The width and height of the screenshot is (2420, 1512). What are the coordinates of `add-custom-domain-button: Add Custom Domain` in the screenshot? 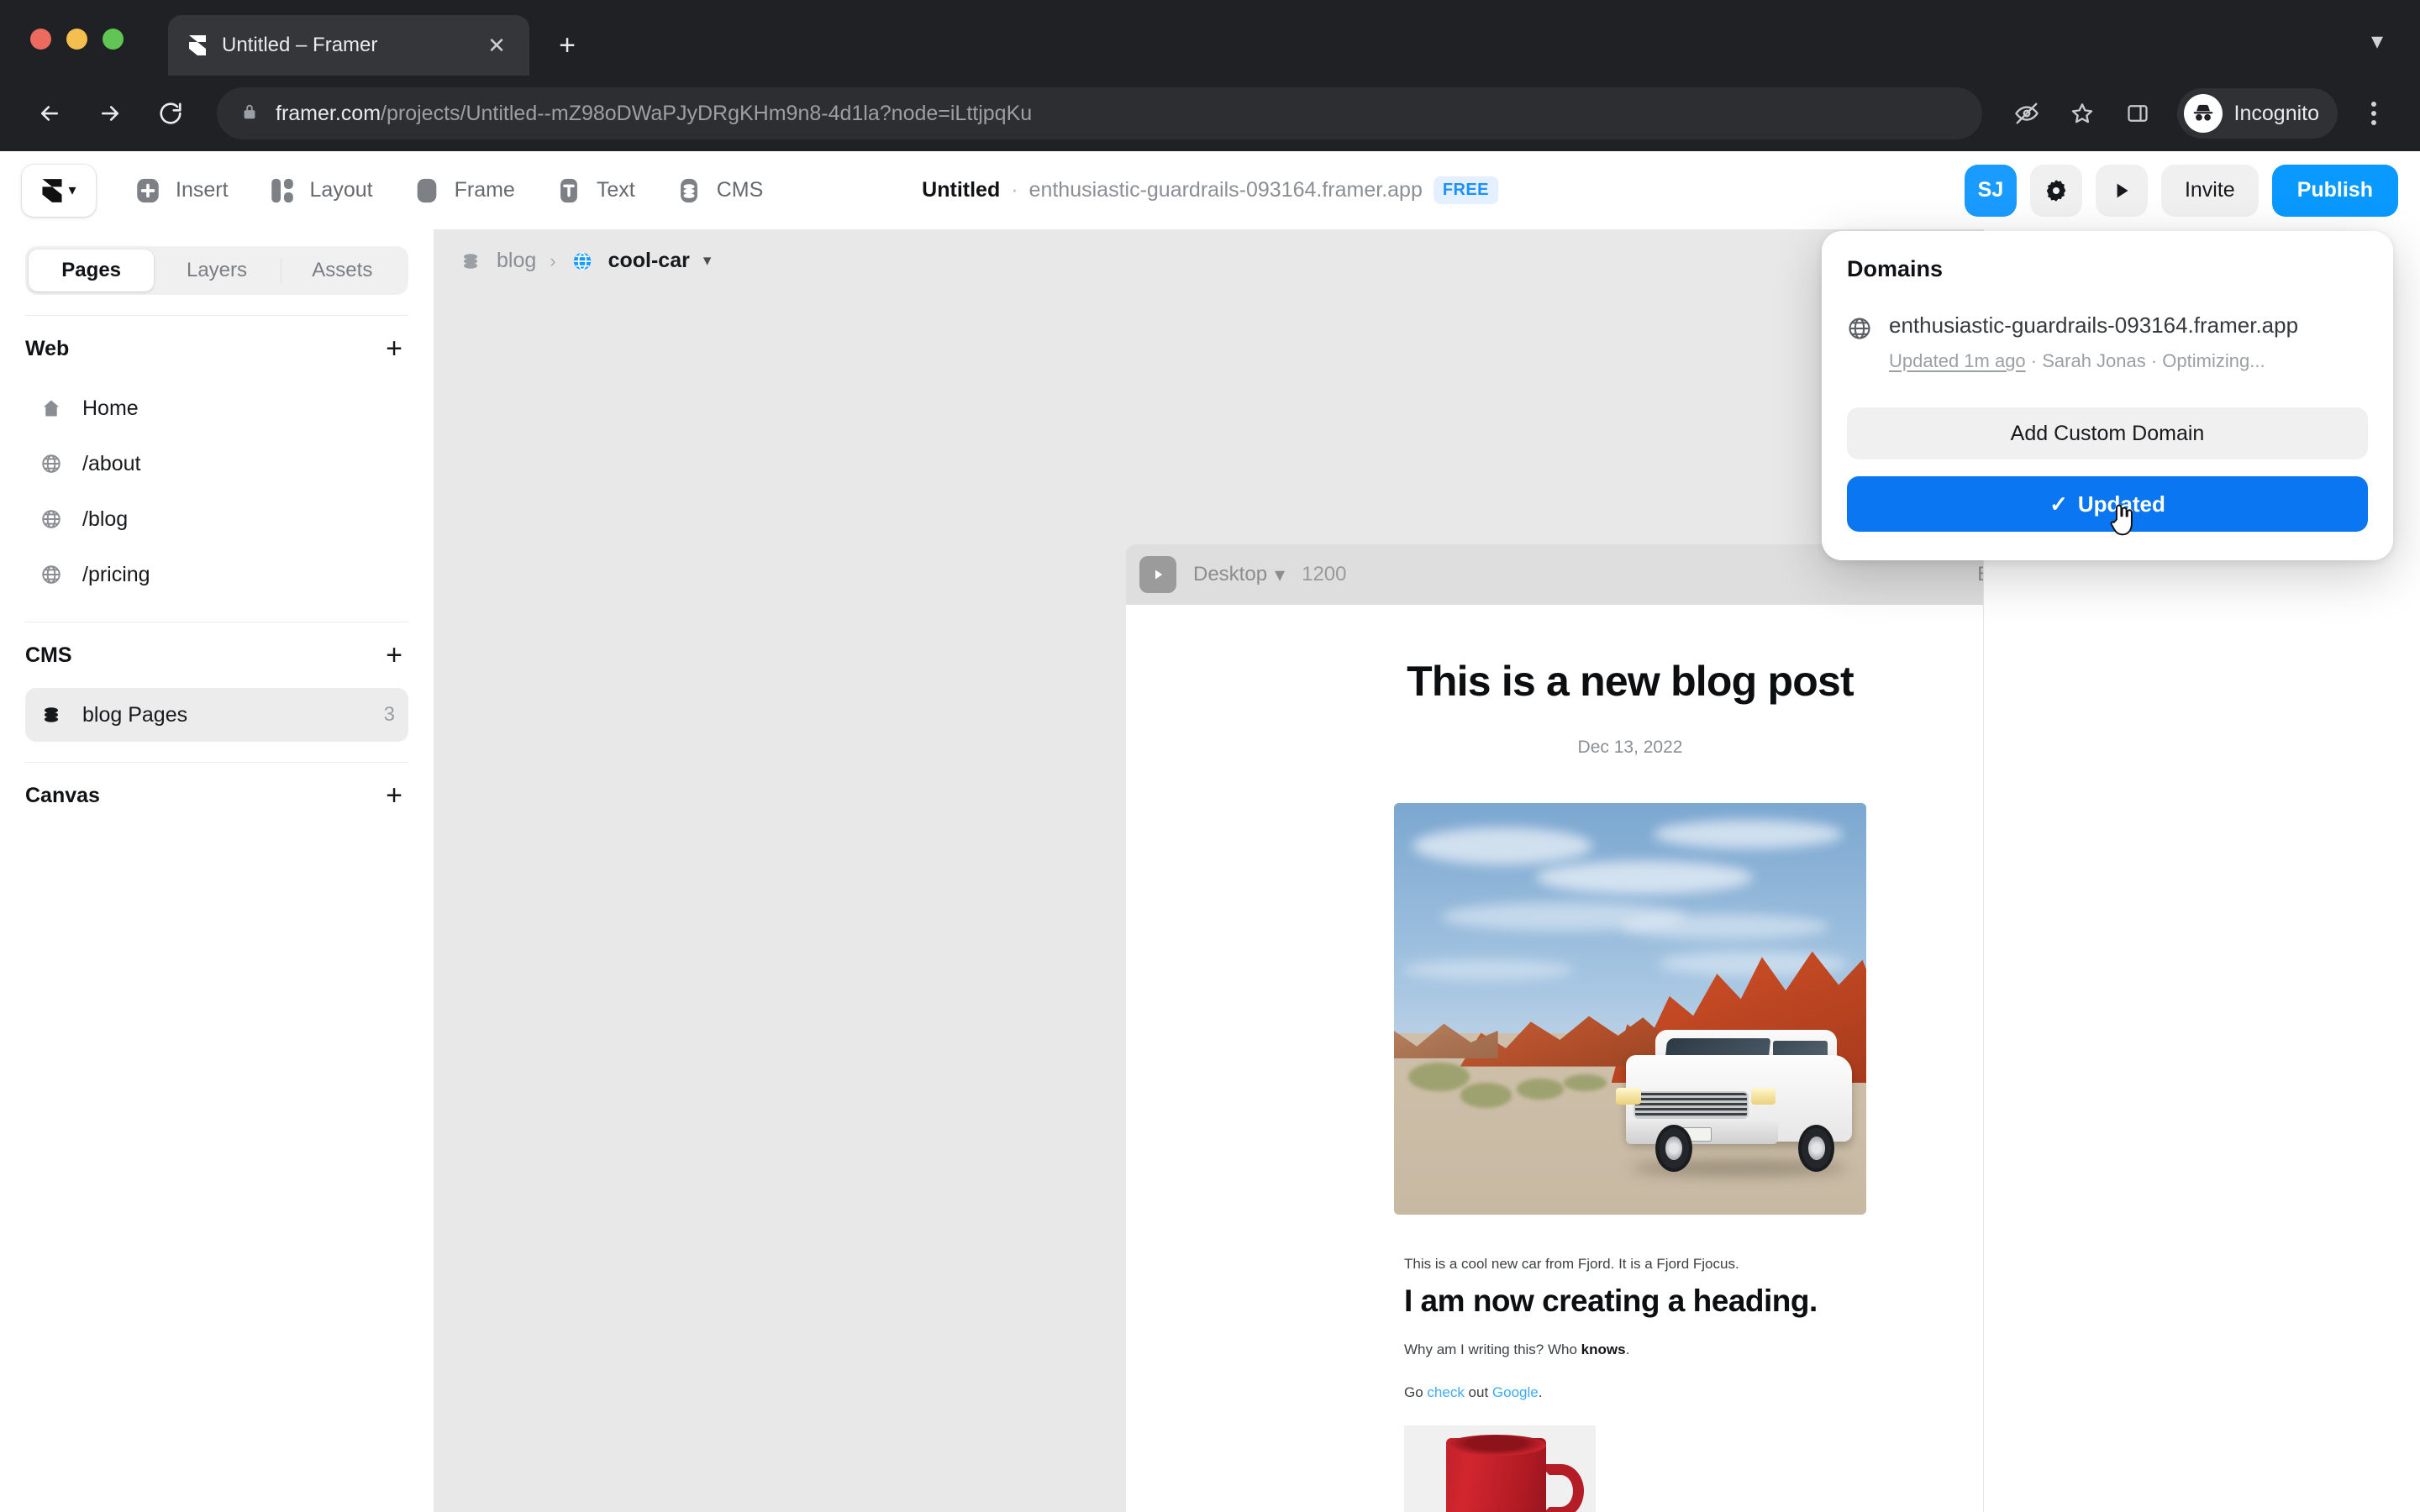 It's located at (2107, 433).